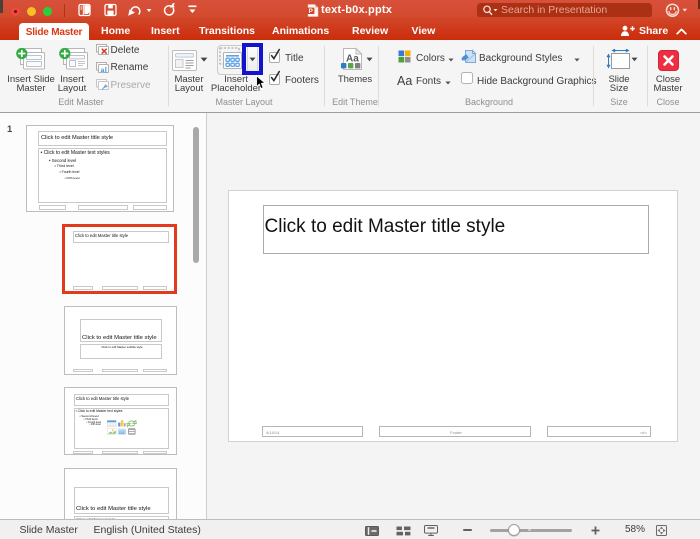 This screenshot has width=700, height=539. Describe the element at coordinates (103, 70) in the screenshot. I see `svg-text: a` at that location.